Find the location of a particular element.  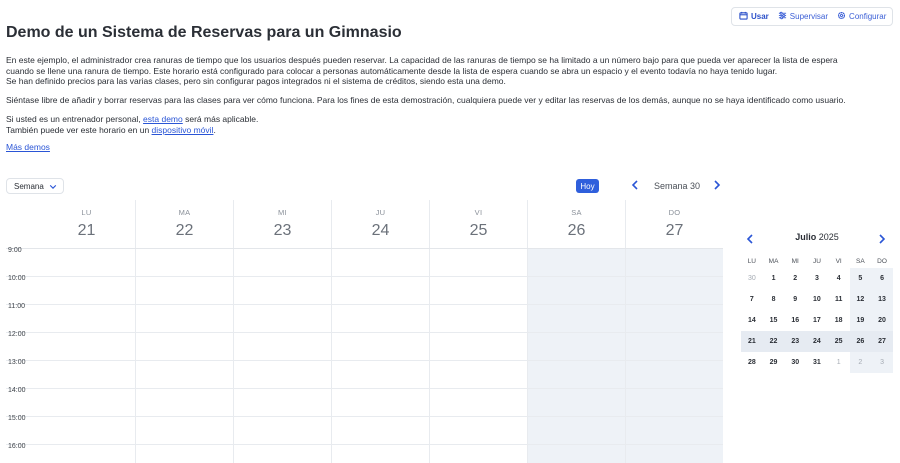

mini-day: 18 is located at coordinates (839, 320).